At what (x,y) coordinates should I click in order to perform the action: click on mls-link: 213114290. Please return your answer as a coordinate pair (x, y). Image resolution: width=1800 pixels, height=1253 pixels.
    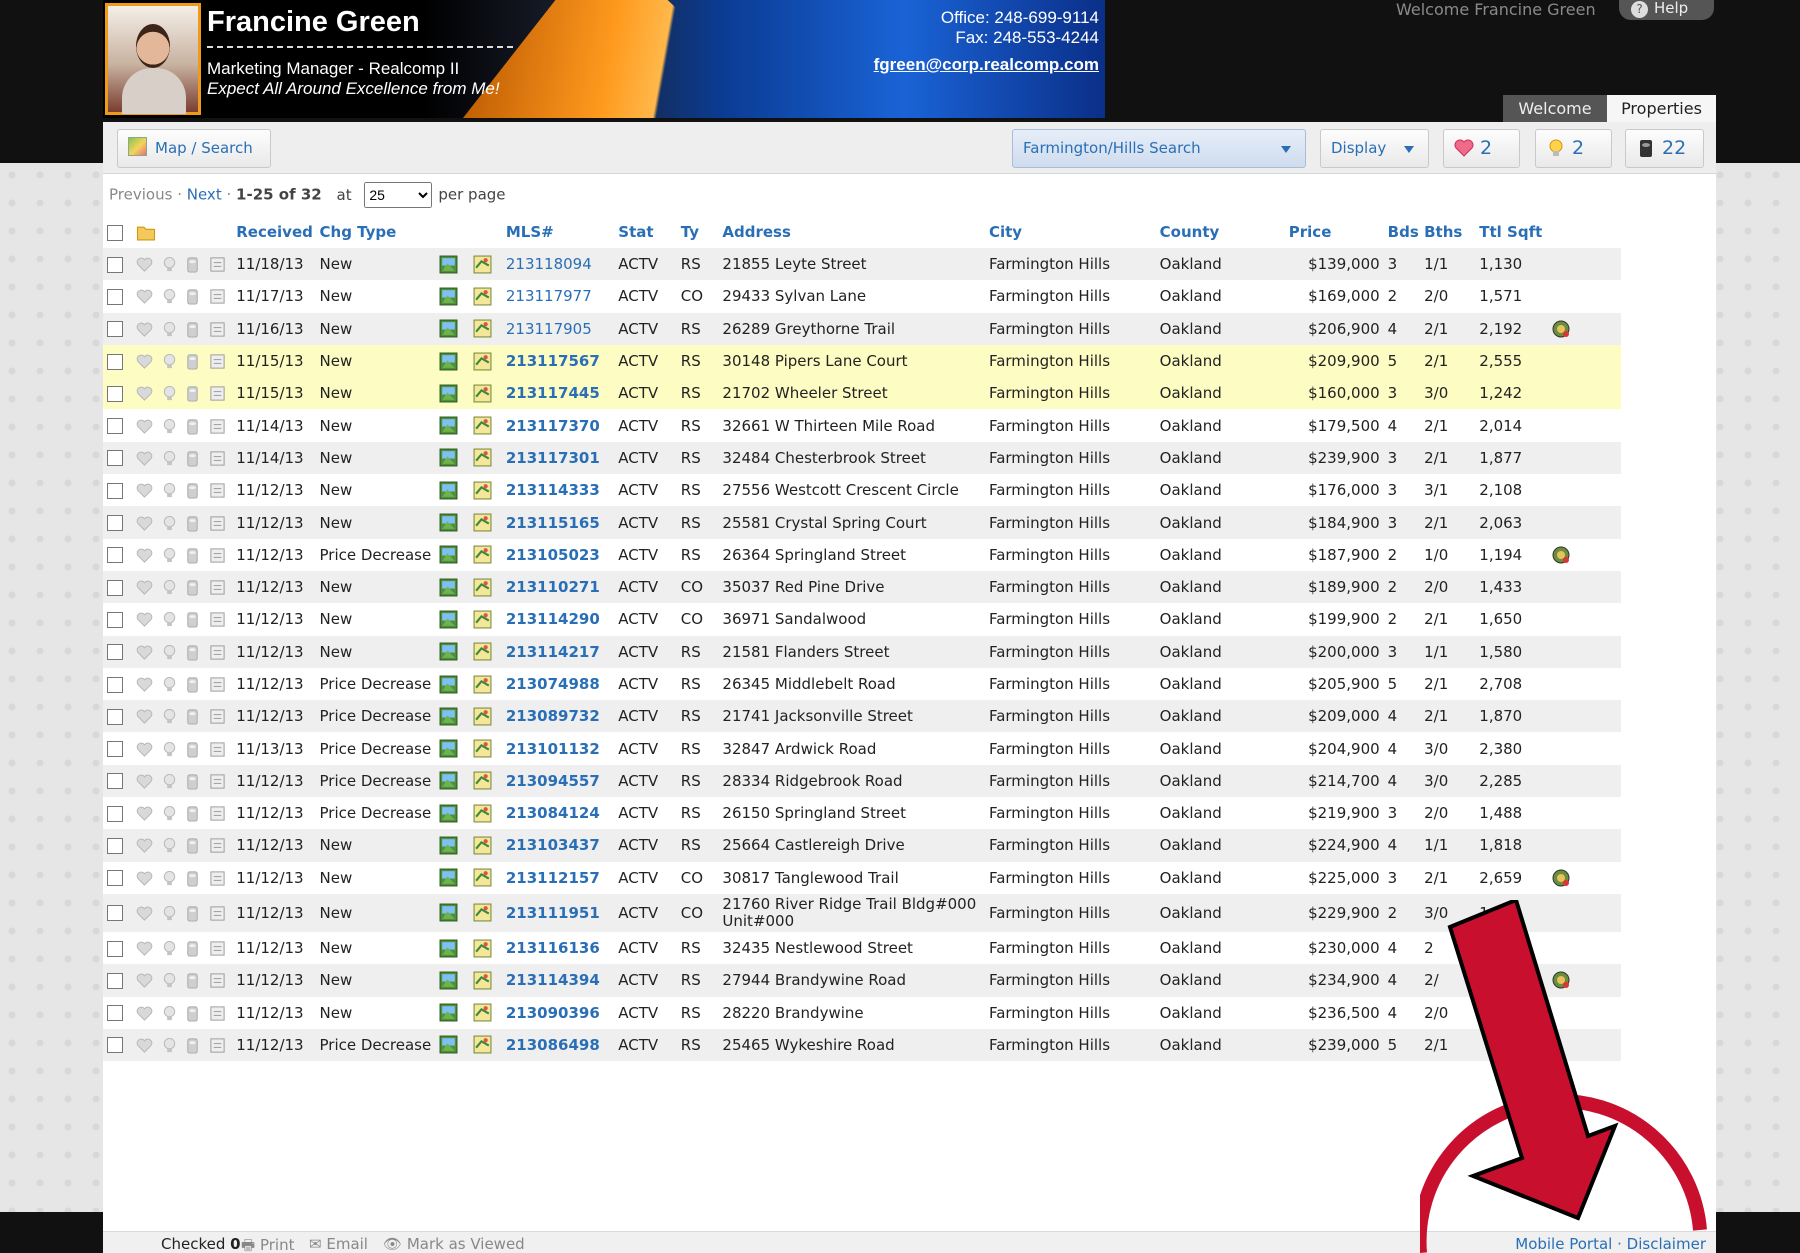
    Looking at the image, I should click on (562, 619).